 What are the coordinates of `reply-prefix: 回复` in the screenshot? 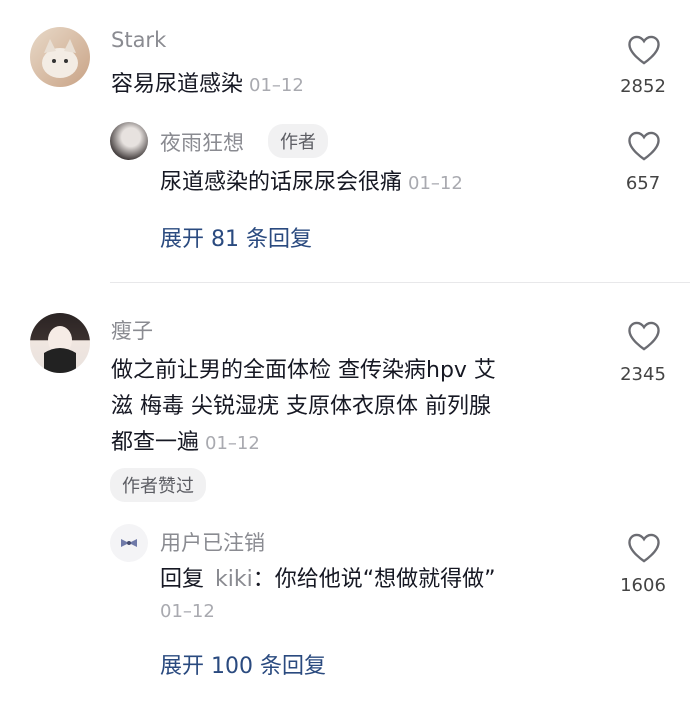 It's located at (182, 579).